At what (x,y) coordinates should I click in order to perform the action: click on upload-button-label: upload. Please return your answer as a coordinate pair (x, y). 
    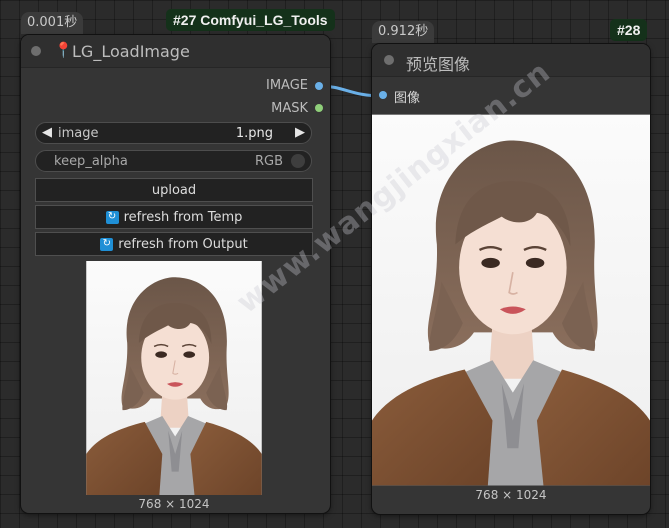
    Looking at the image, I should click on (174, 190).